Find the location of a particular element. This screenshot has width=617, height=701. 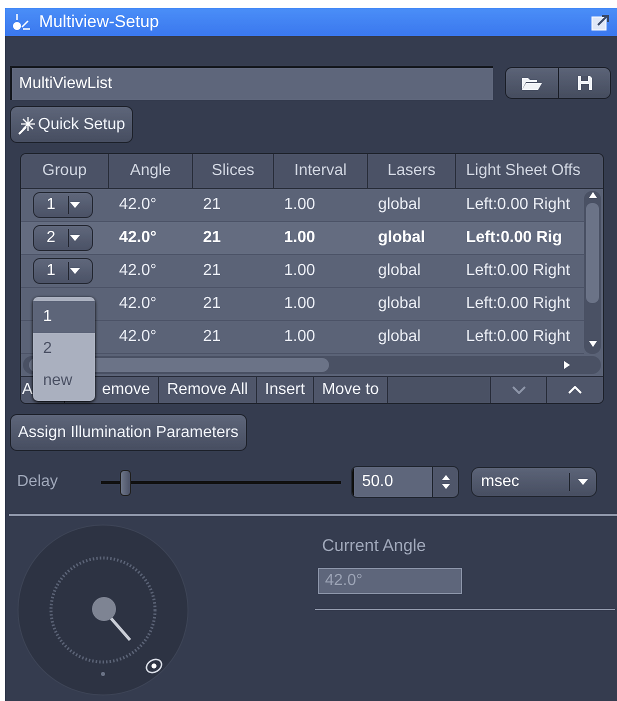

column-header: Light Sheet Offs is located at coordinates (521, 171).